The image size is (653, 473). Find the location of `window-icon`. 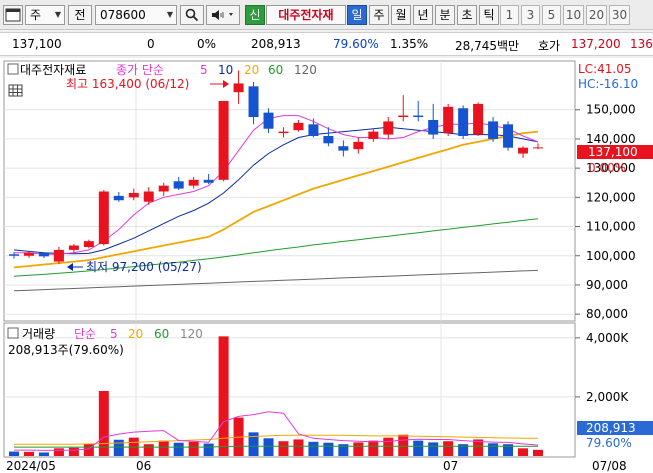

window-icon is located at coordinates (13, 15).